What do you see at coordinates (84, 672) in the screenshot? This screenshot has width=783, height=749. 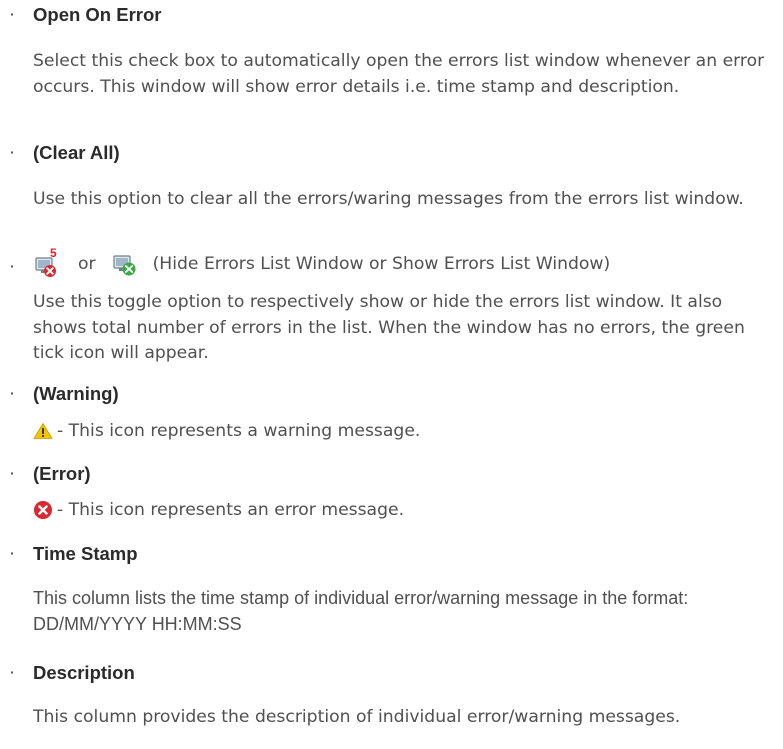 I see `item-heading-description: Description` at bounding box center [84, 672].